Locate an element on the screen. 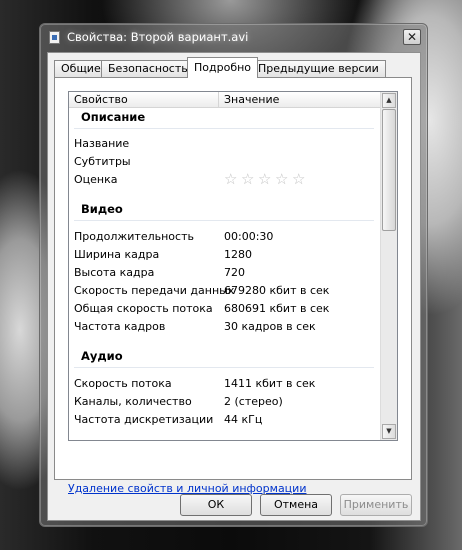 This screenshot has width=462, height=550. list-item: Оценка ☆ ☆ ☆ ☆ ☆ is located at coordinates (226, 180).